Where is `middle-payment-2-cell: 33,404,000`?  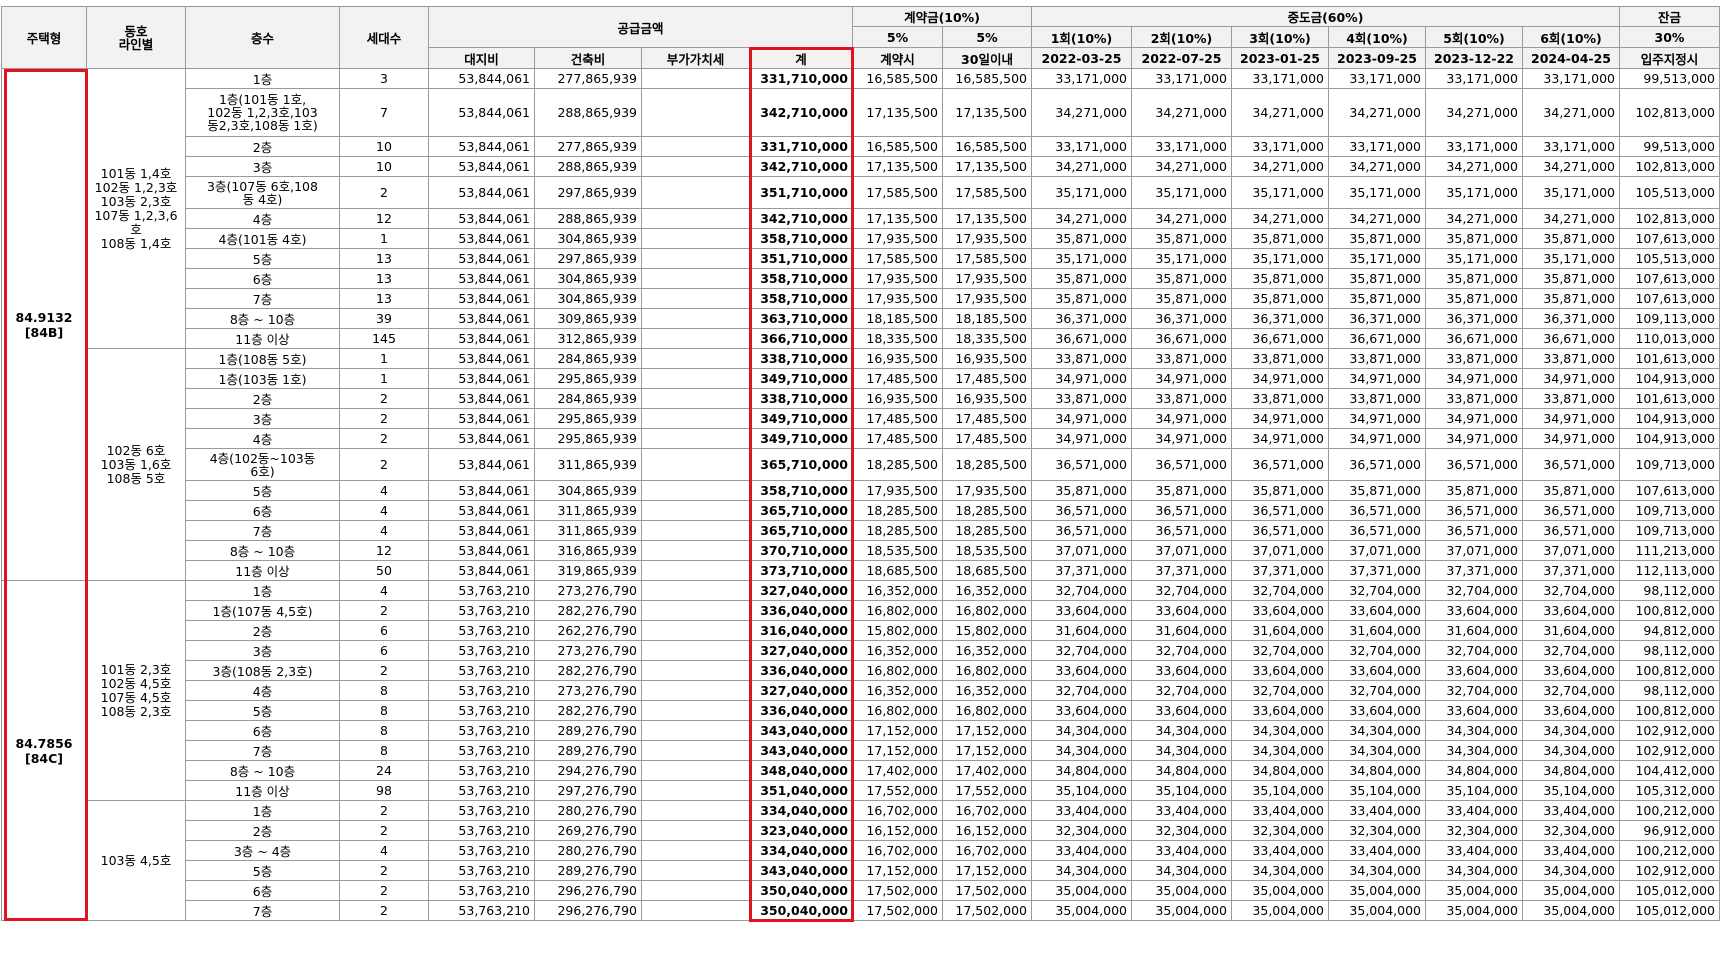
middle-payment-2-cell: 33,404,000 is located at coordinates (1181, 810).